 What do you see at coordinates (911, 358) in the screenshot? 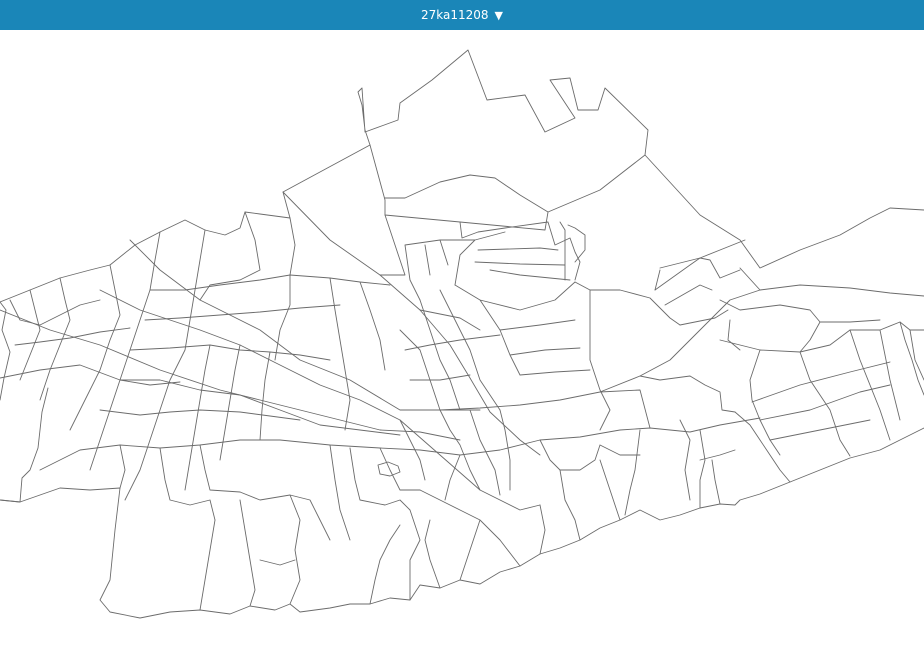
I see `far-east-edge` at bounding box center [911, 358].